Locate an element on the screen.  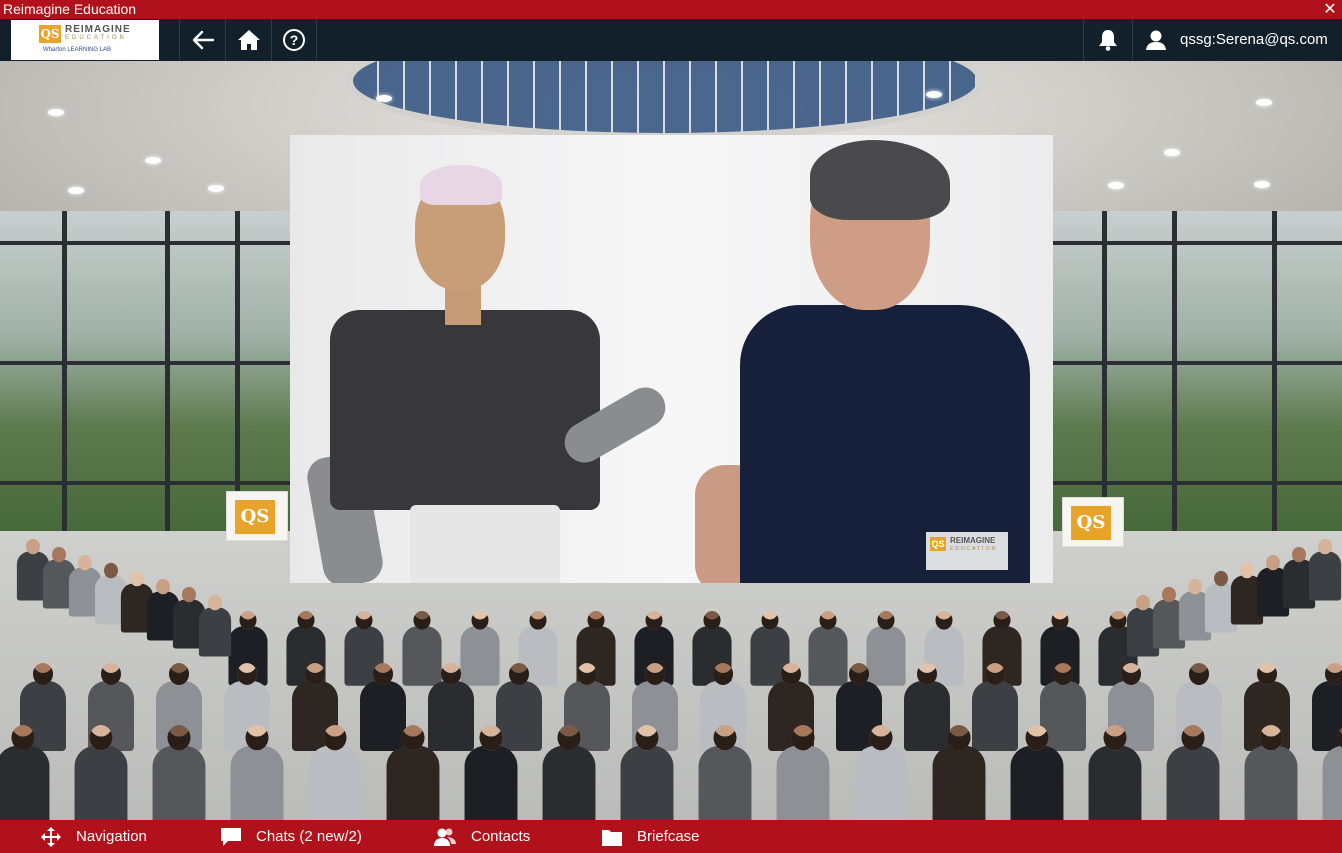
move-icon is located at coordinates (51, 836).